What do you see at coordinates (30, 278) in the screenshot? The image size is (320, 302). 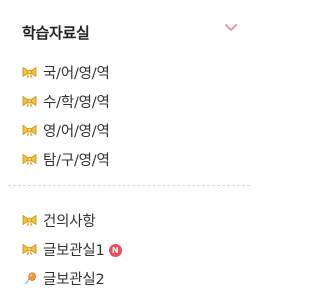 I see `balloon-icon` at bounding box center [30, 278].